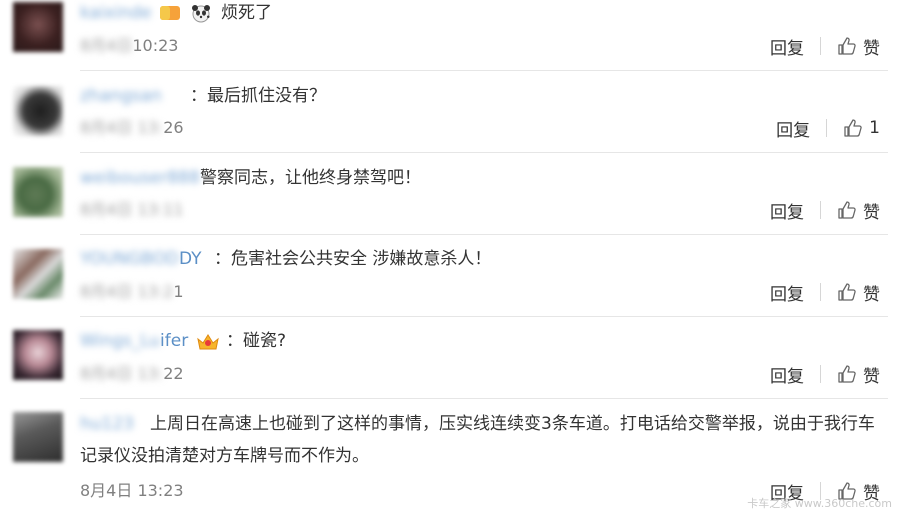  I want to click on comment-text: ：烦死了, so click(238, 13).